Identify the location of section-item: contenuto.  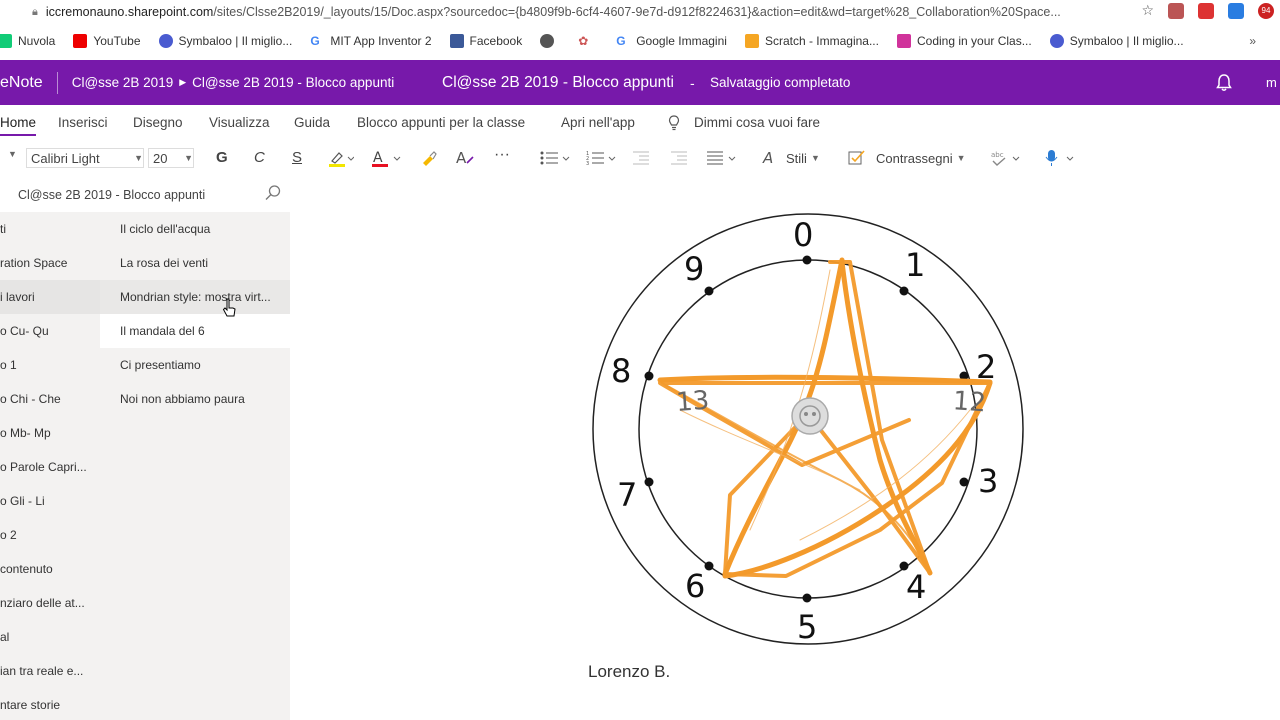
(26, 569).